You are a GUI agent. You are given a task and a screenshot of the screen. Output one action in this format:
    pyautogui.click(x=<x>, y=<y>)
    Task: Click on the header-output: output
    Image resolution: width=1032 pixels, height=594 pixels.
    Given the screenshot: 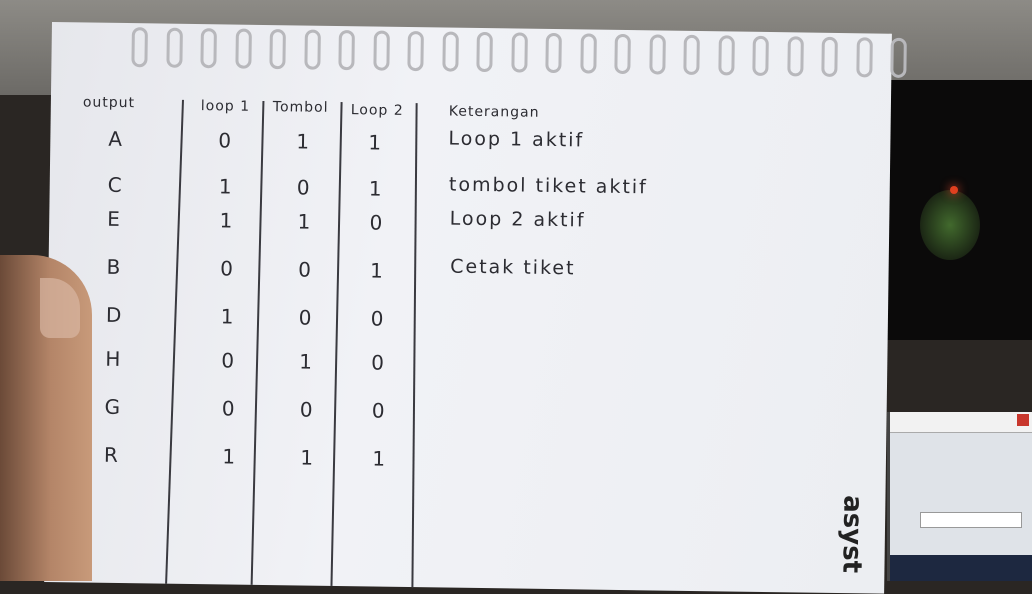 What is the action you would take?
    pyautogui.click(x=109, y=103)
    